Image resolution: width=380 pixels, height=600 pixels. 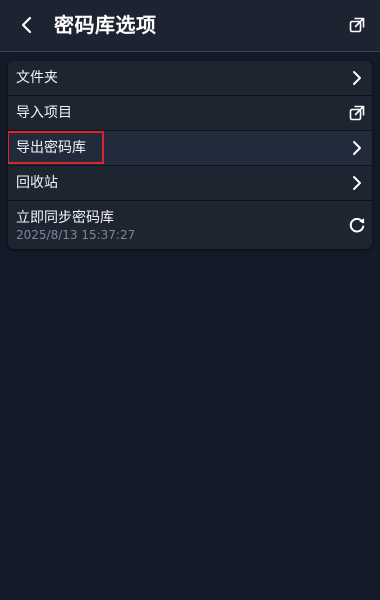 I want to click on app-header: 密码库选项, so click(x=190, y=26).